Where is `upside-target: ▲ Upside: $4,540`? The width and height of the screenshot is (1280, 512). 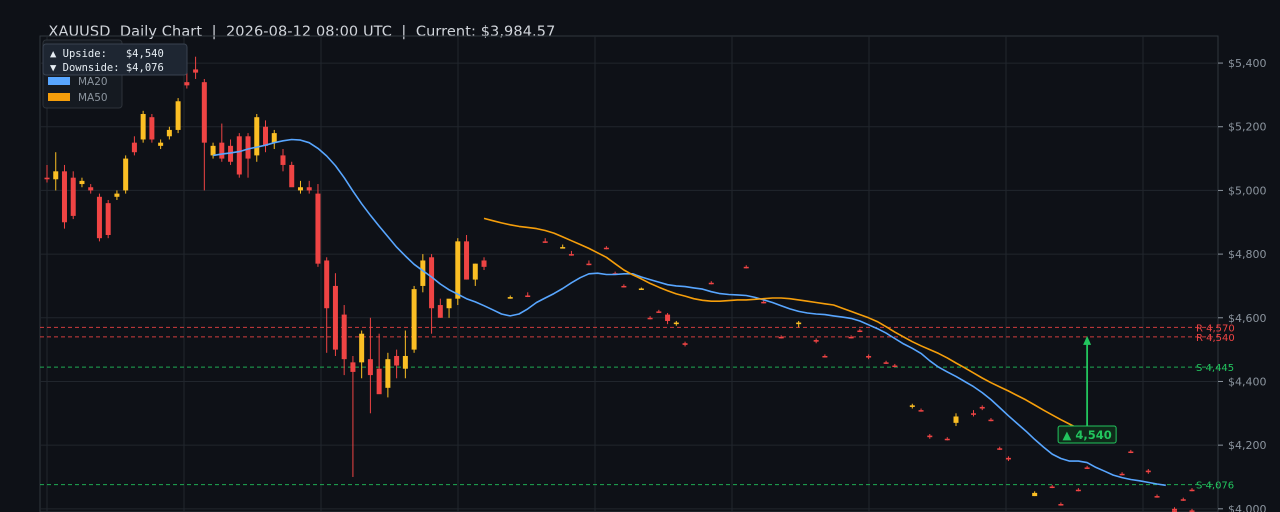
upside-target: ▲ Upside: $4,540 is located at coordinates (107, 54).